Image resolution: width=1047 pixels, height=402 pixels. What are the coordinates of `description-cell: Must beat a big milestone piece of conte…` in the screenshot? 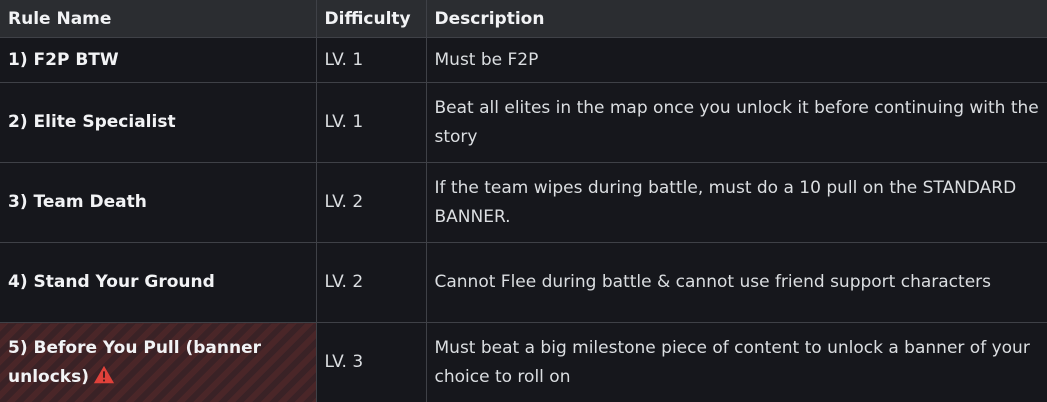 It's located at (736, 362).